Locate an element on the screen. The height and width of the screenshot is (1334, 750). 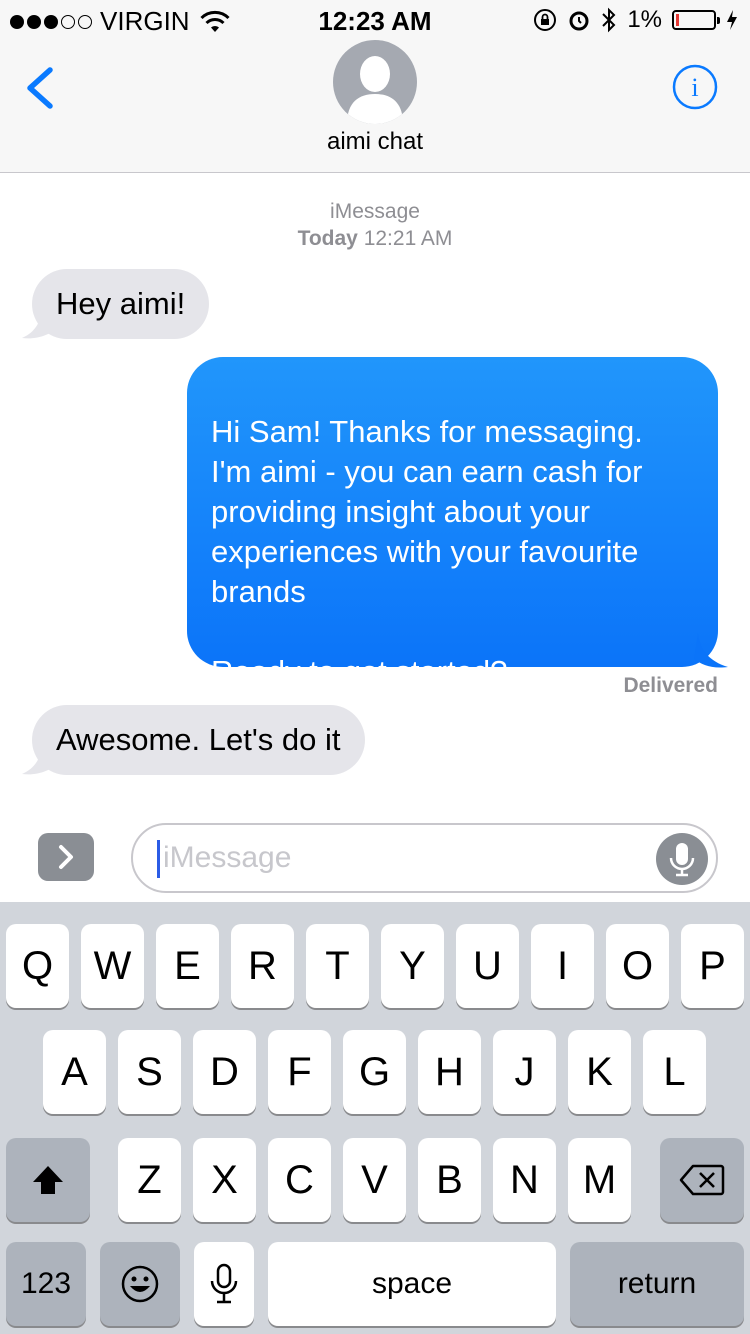
key-r: R is located at coordinates (262, 966).